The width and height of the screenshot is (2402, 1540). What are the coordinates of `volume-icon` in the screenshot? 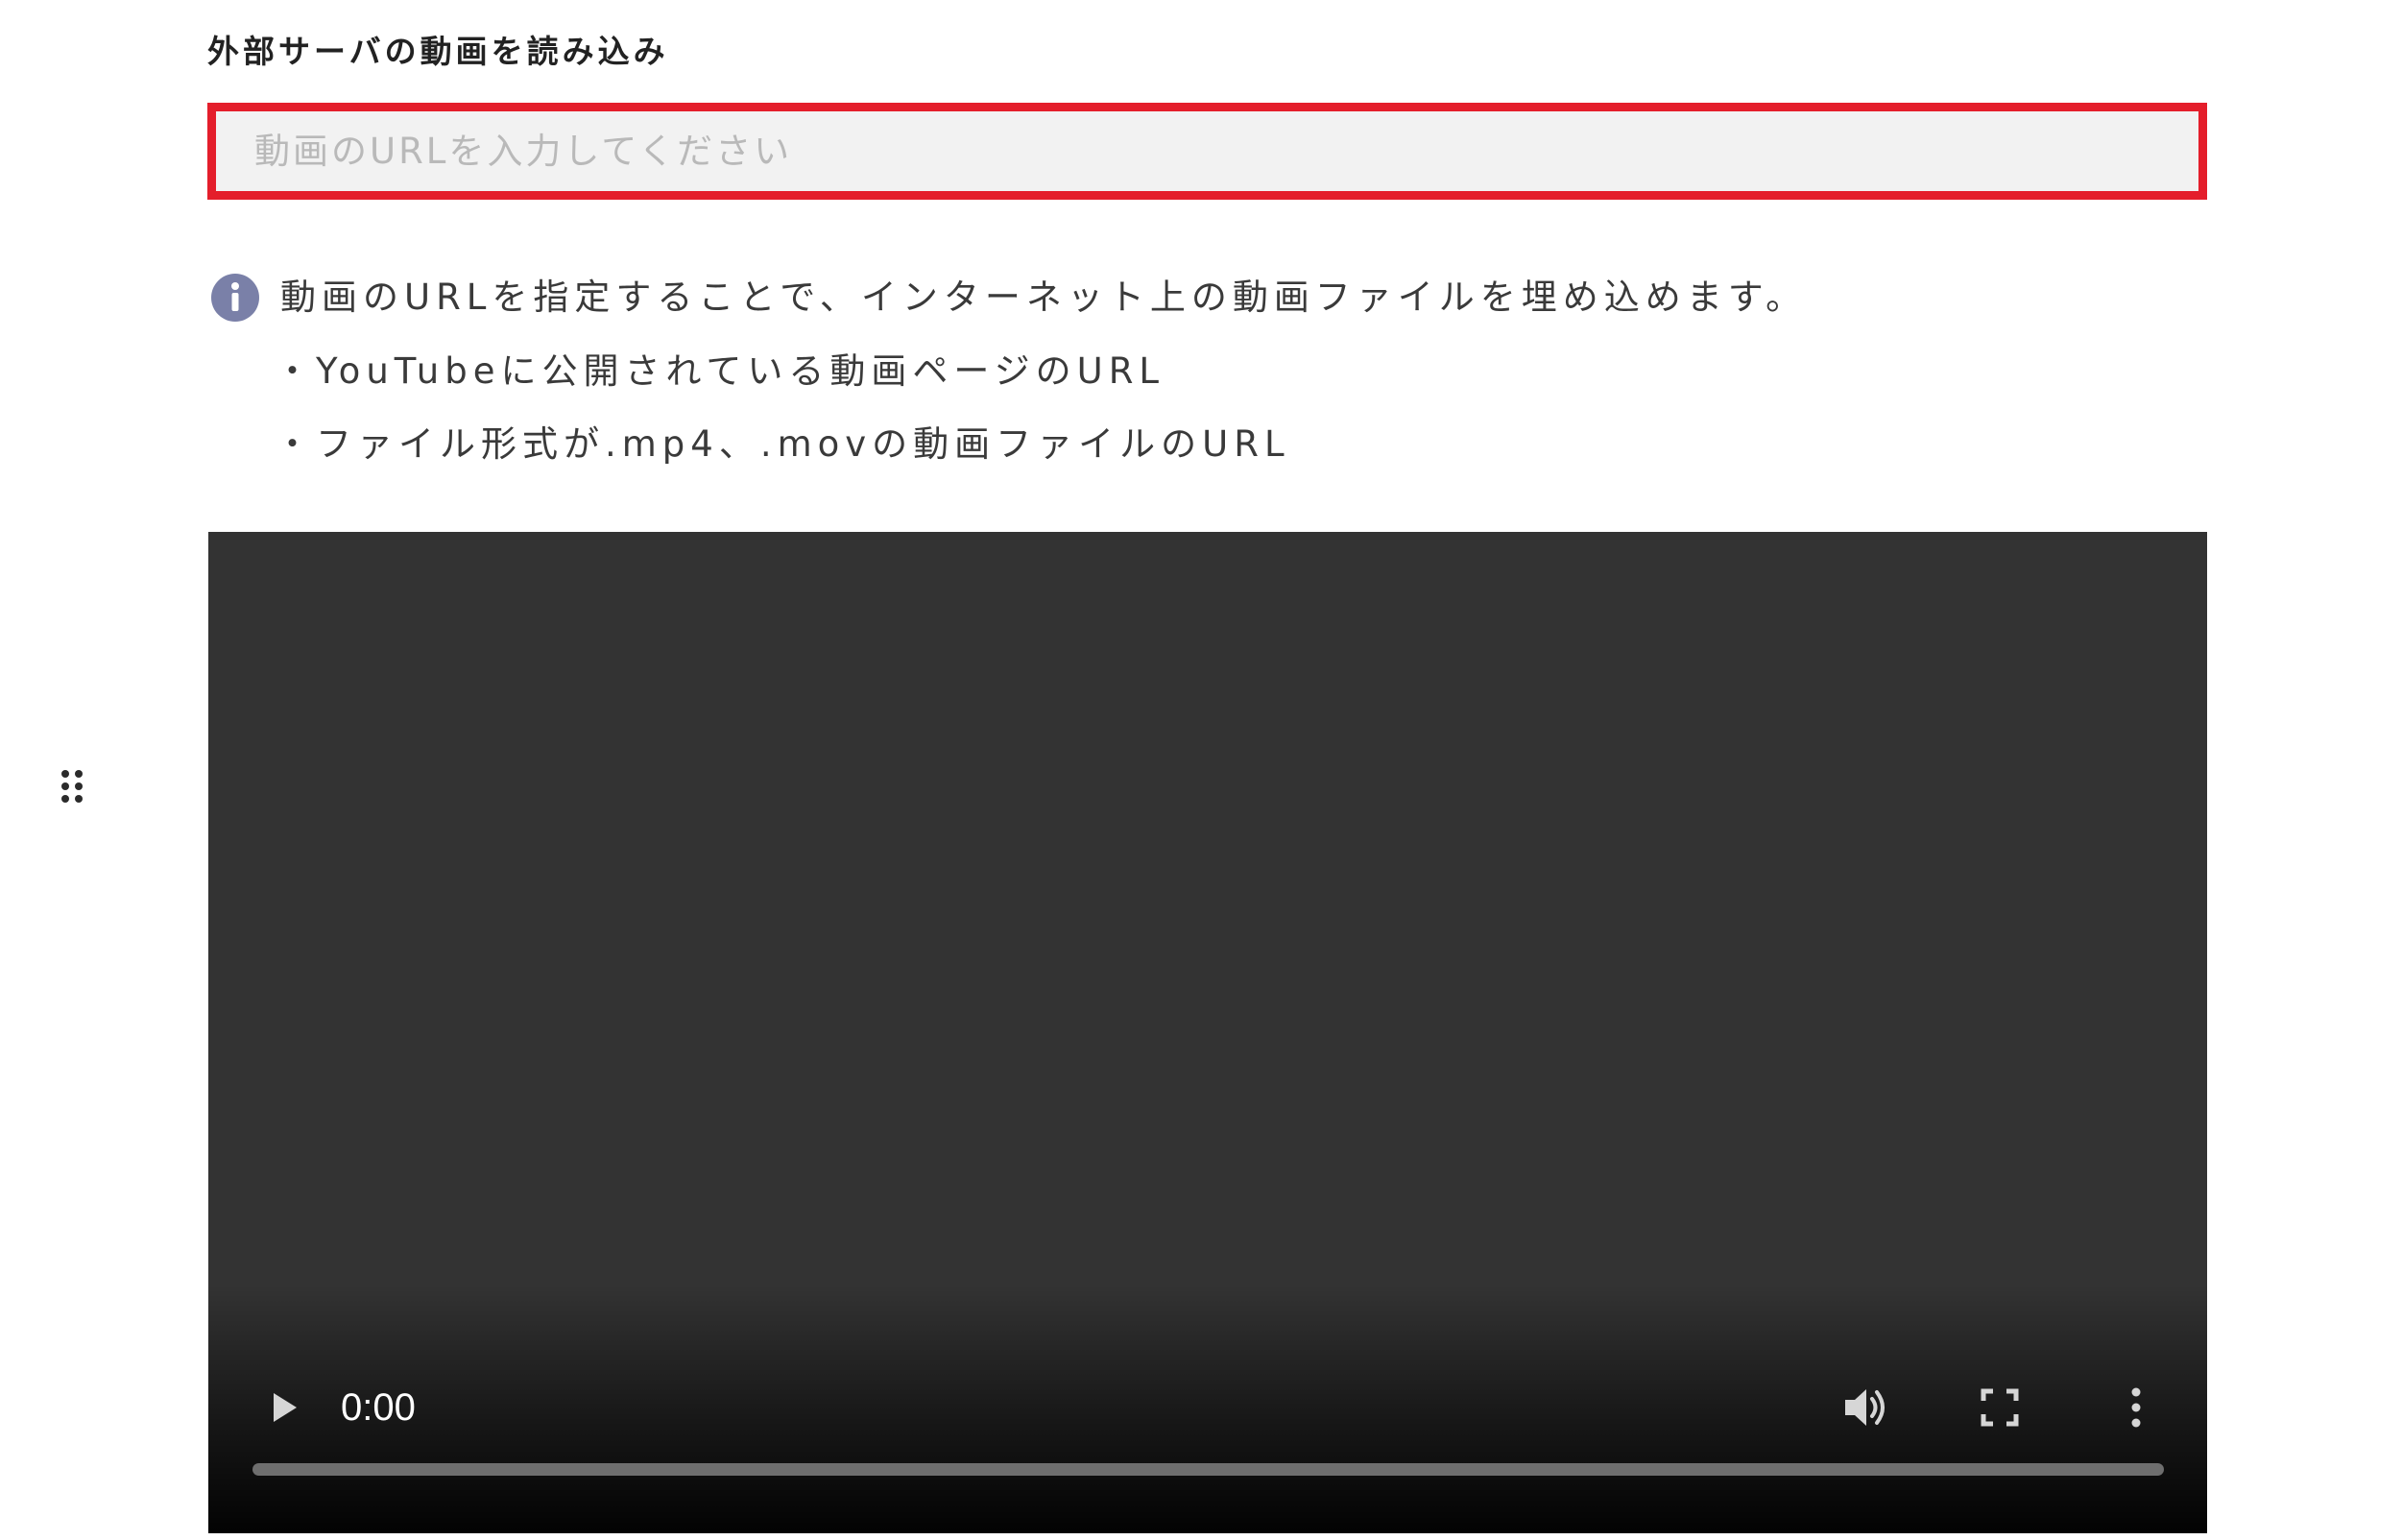 It's located at (1865, 1407).